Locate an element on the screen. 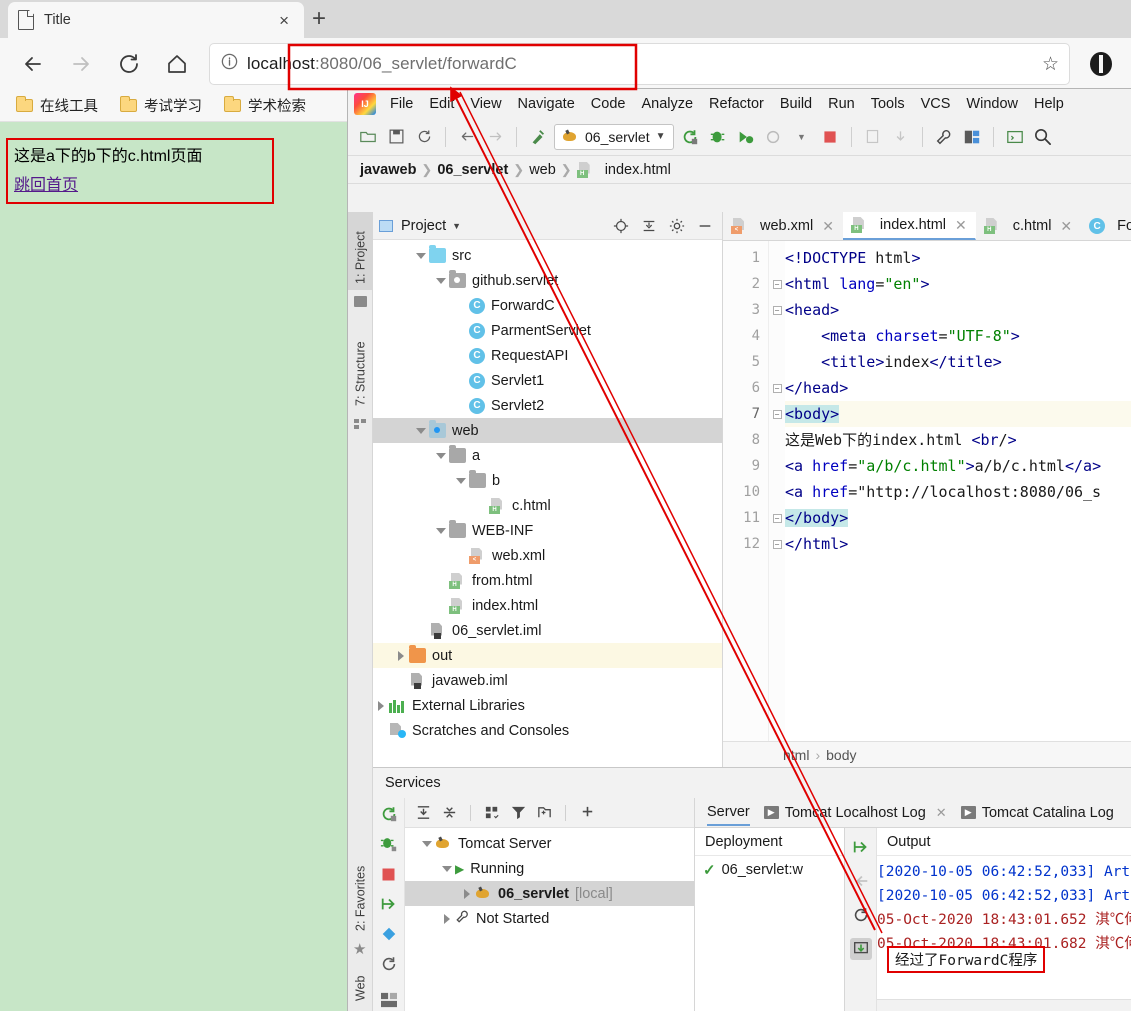  dropdown-chevron-icon: ▼ is located at coordinates (802, 137).